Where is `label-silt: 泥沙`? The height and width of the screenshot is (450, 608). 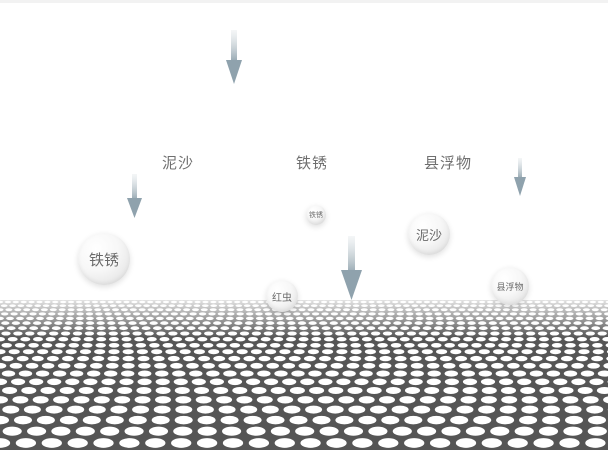 label-silt: 泥沙 is located at coordinates (178, 163).